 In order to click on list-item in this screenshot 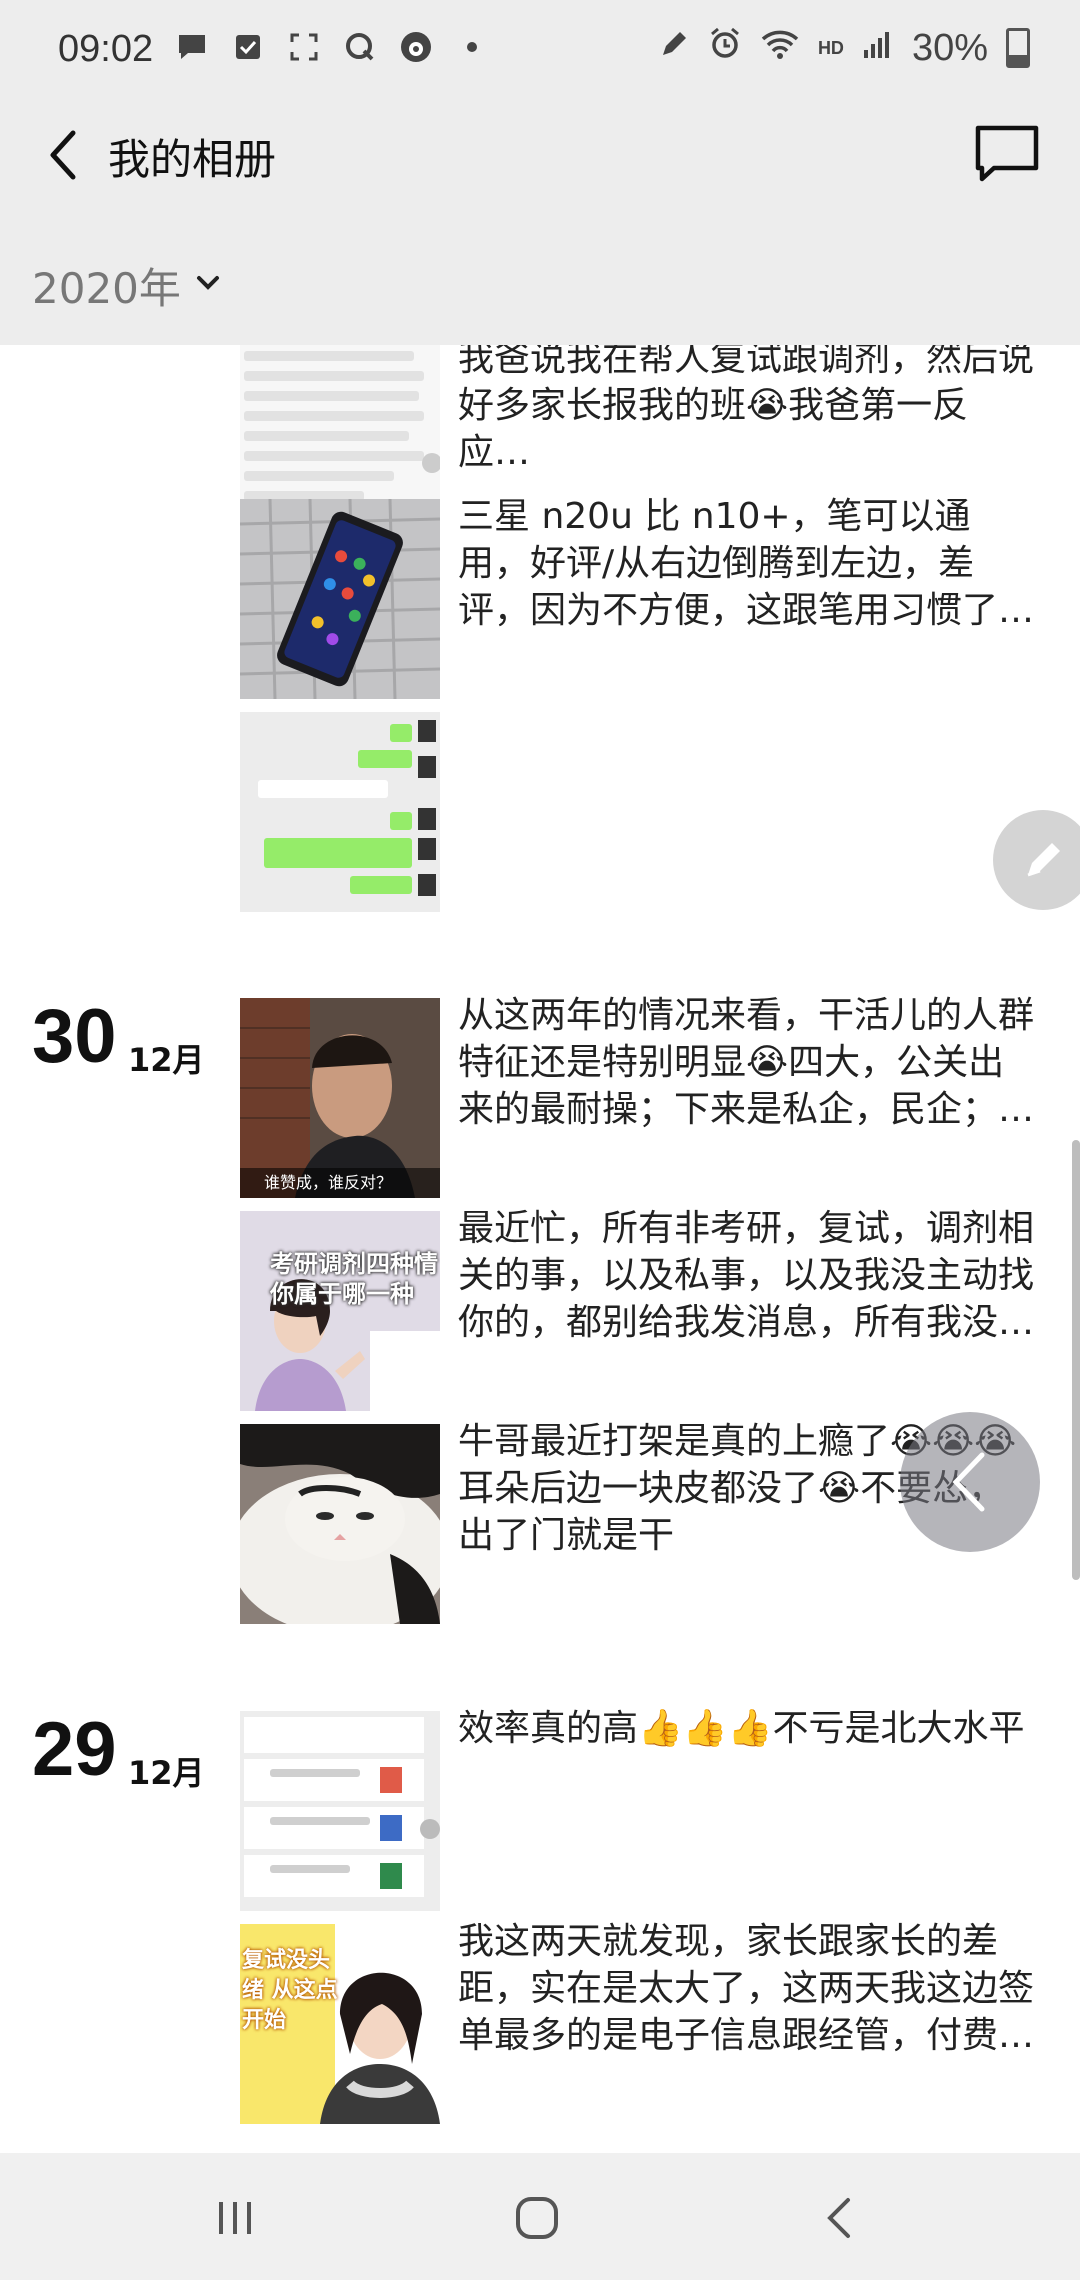, I will do `click(640, 812)`.